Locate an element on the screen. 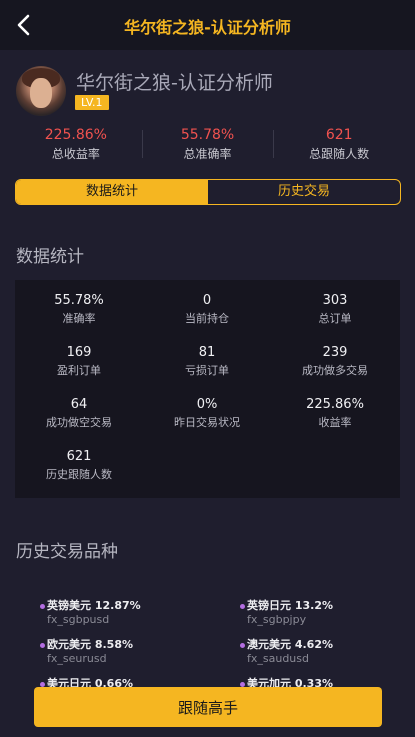 This screenshot has width=415, height=737. stat-return: 225.86% 收益率 is located at coordinates (335, 413).